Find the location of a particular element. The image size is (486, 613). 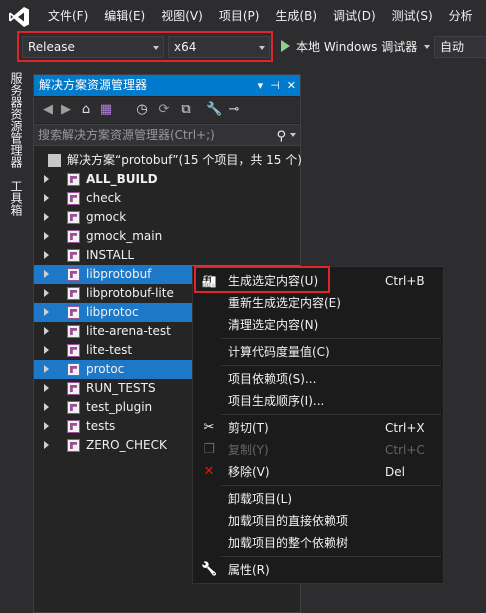

preview-icon: ⊸ is located at coordinates (234, 110).